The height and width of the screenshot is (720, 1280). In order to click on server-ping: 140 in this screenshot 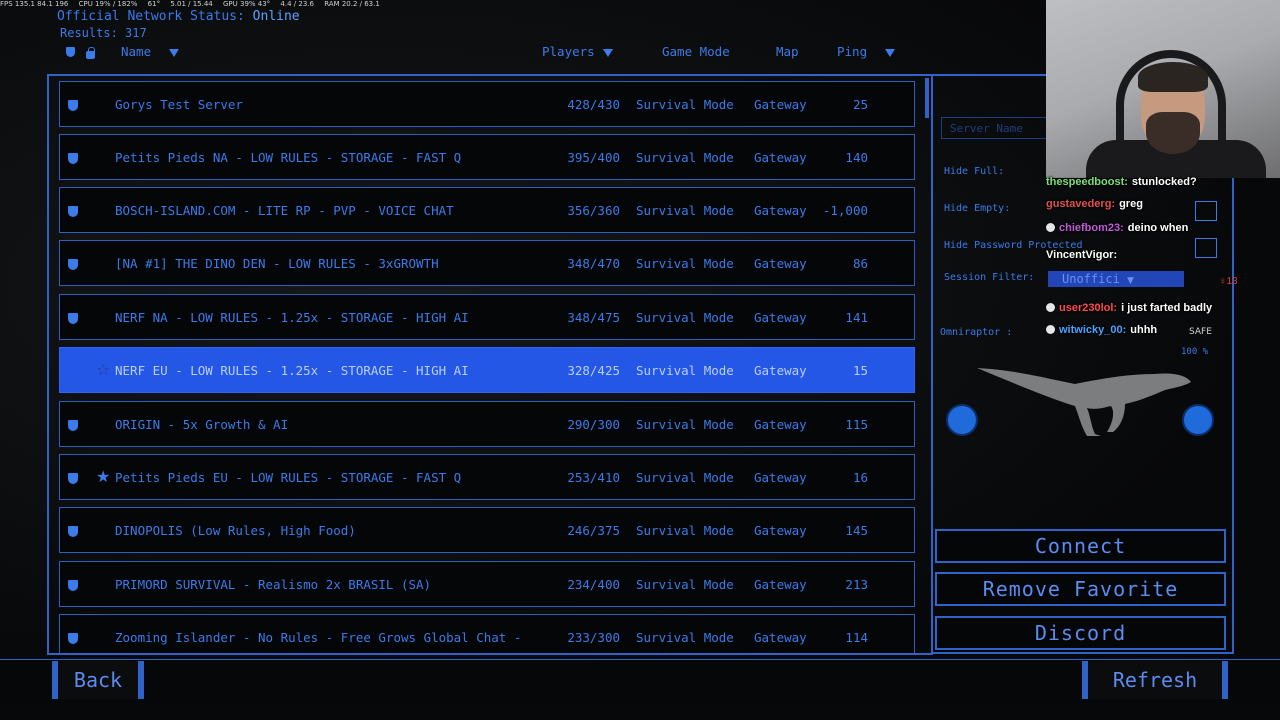, I will do `click(856, 157)`.